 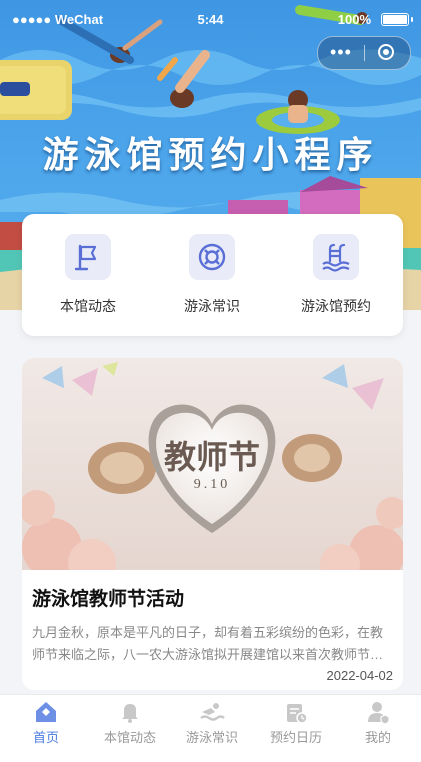 I want to click on bell-icon, so click(x=130, y=712).